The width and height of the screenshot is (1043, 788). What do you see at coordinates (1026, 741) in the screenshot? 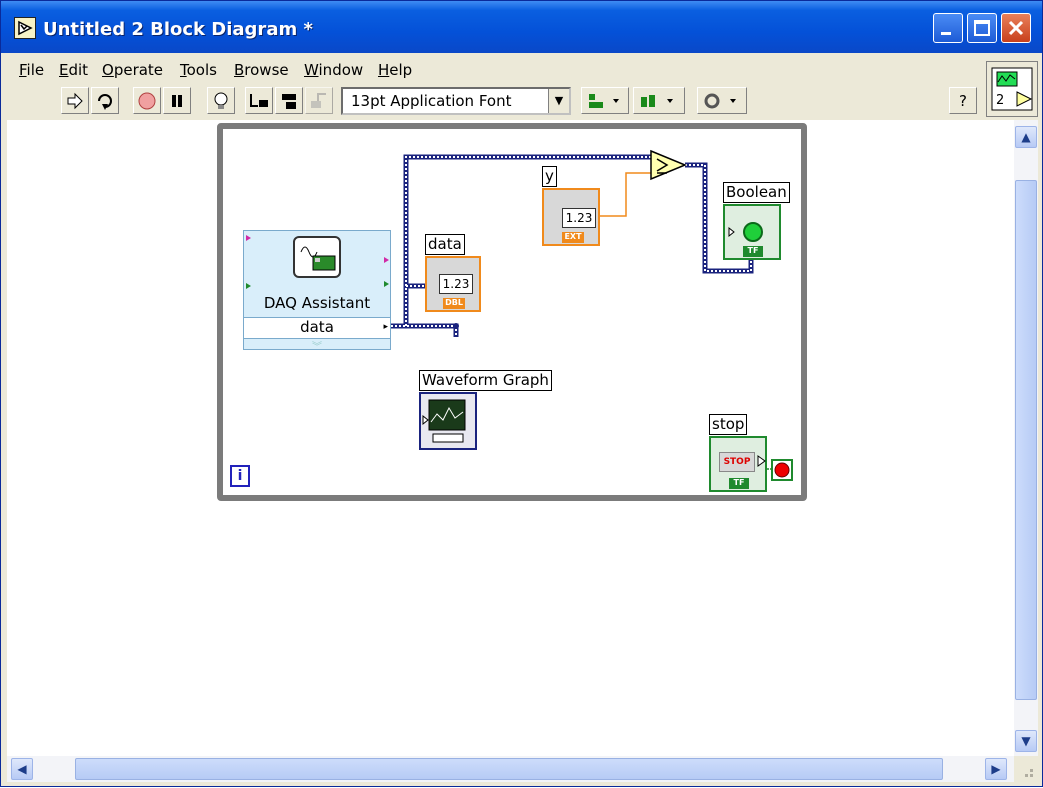
I see `scroll-down-icon: ▼` at bounding box center [1026, 741].